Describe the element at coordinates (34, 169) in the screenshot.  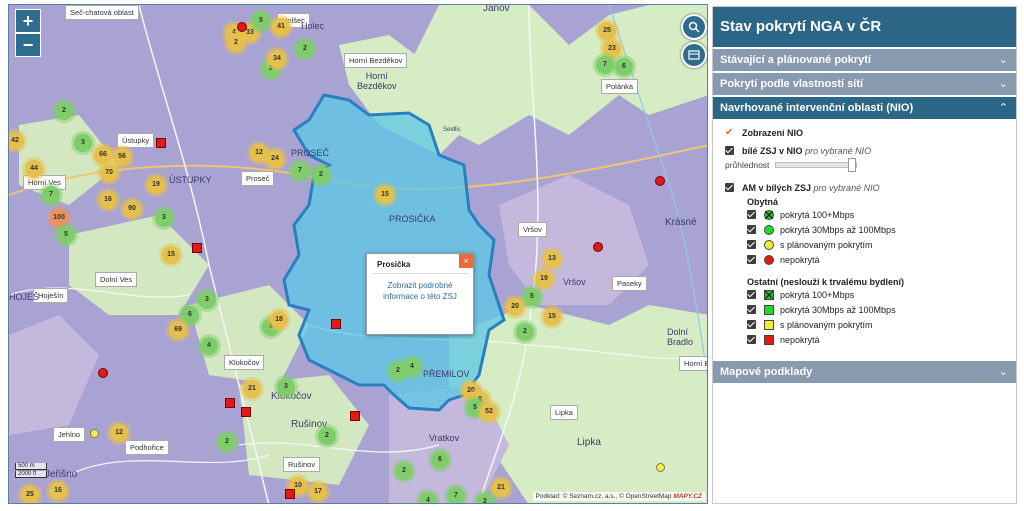
I see `cluster-marker: 44` at that location.